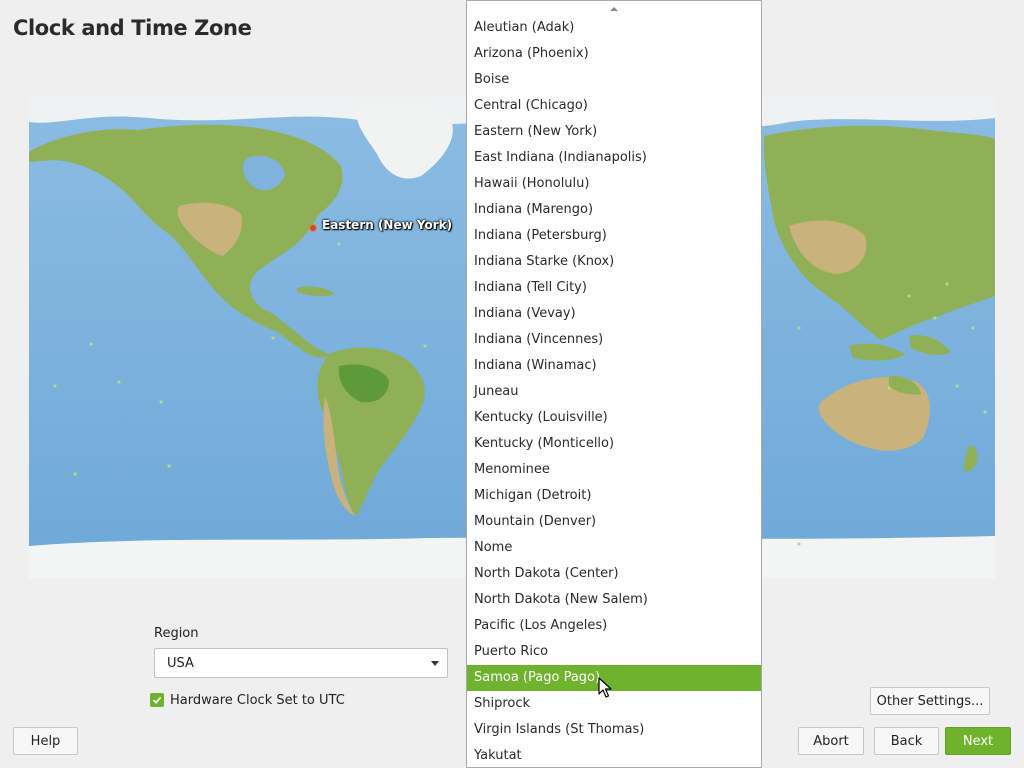 The image size is (1024, 768). What do you see at coordinates (614, 548) in the screenshot?
I see `timezone-option: Nome` at bounding box center [614, 548].